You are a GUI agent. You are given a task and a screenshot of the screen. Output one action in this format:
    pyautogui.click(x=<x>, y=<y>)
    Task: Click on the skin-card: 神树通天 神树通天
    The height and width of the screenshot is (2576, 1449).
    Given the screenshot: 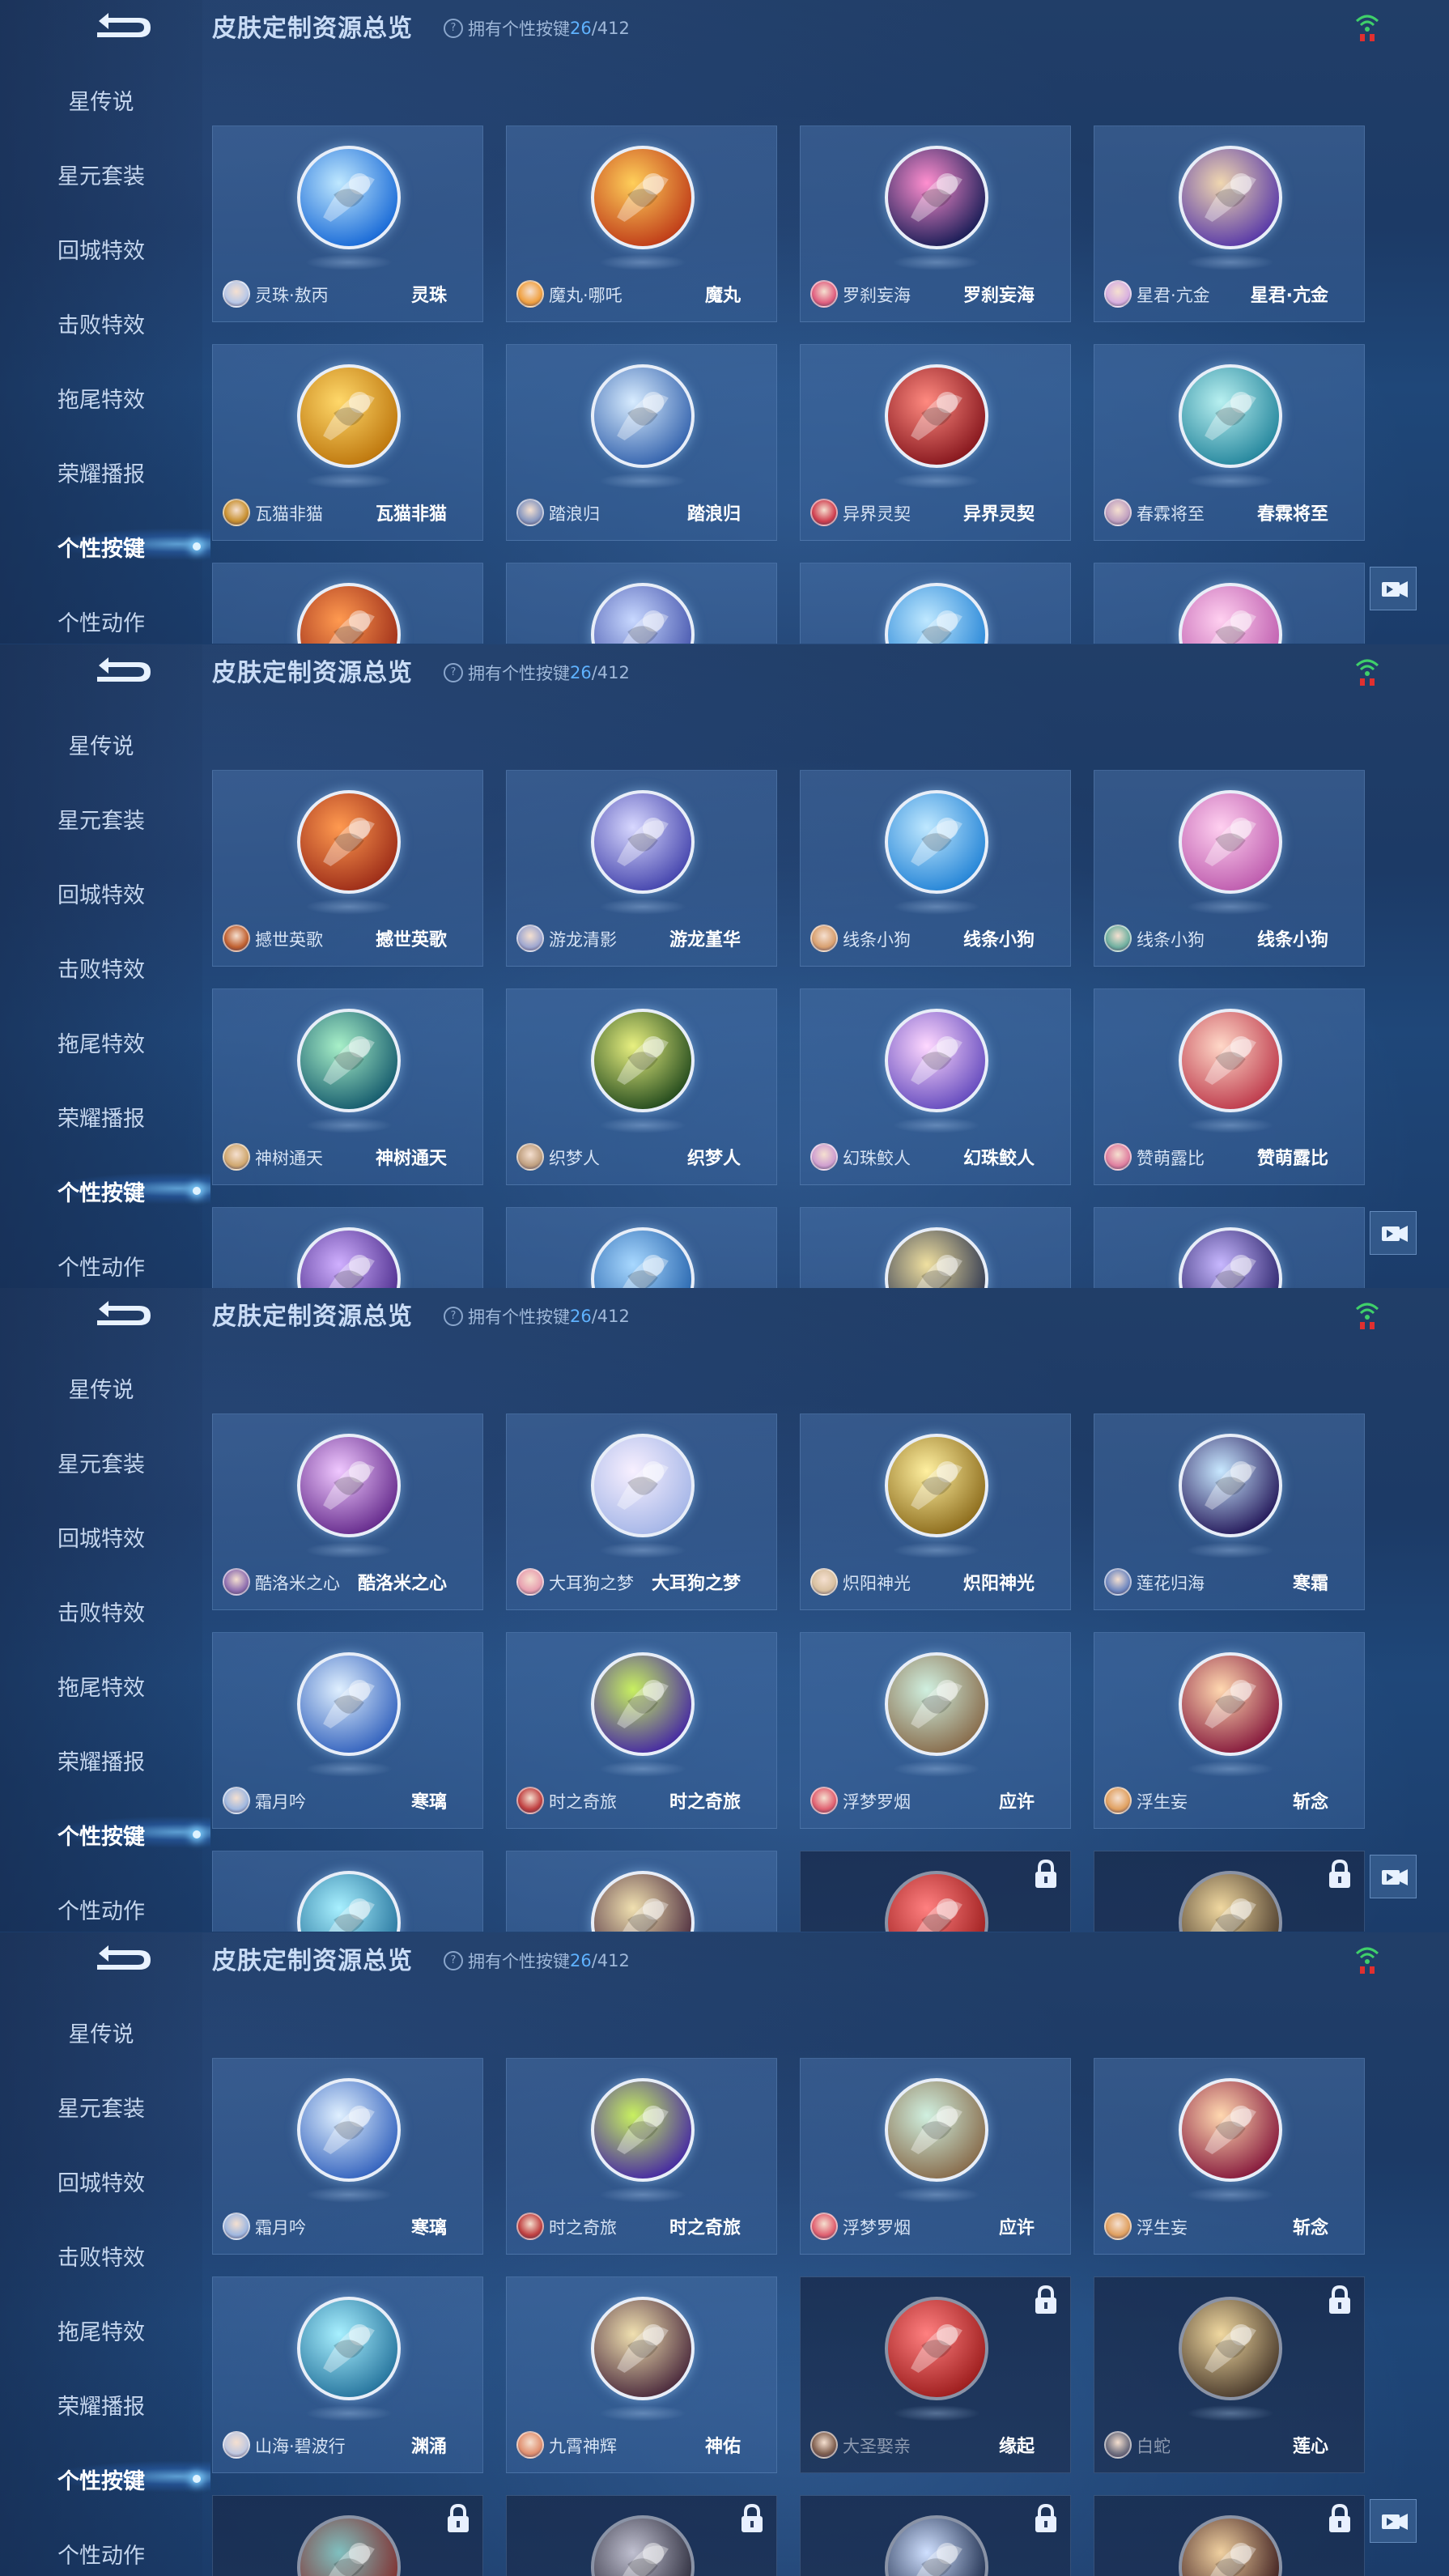 What is the action you would take?
    pyautogui.click(x=347, y=1086)
    